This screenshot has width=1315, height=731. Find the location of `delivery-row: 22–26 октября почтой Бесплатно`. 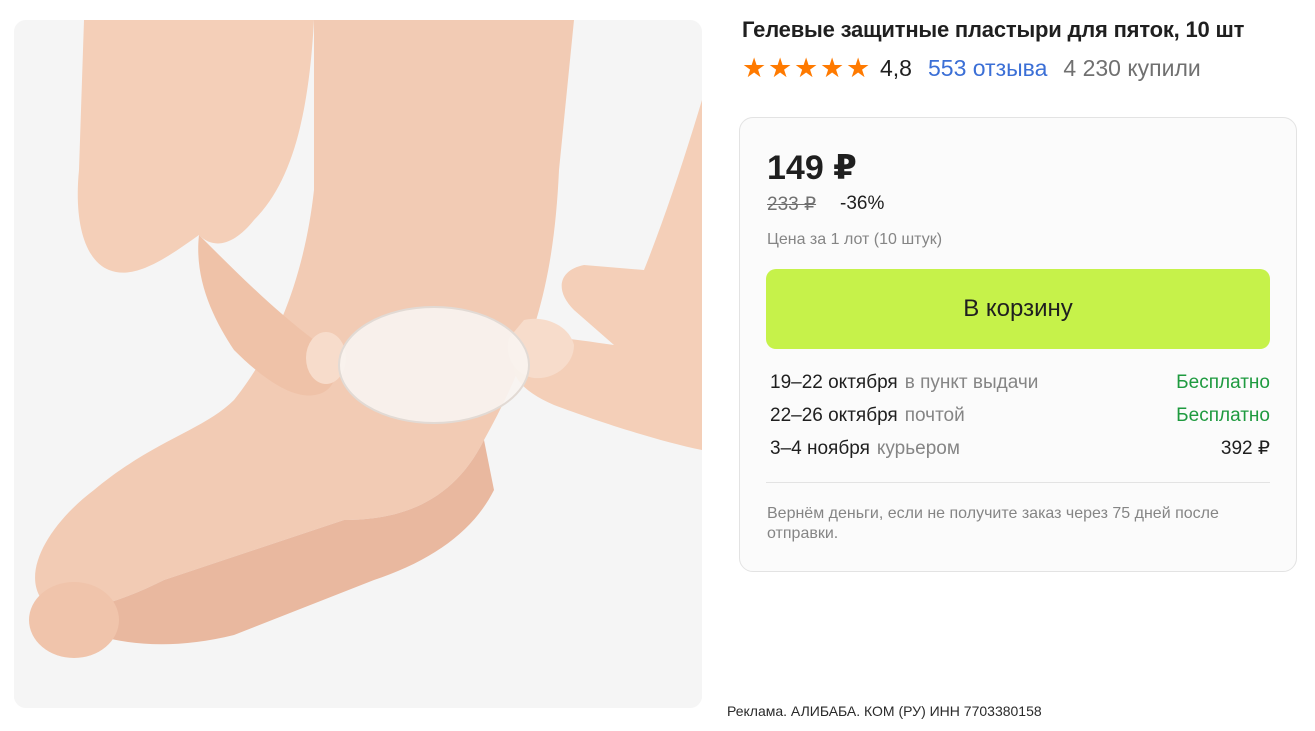

delivery-row: 22–26 октября почтой Бесплатно is located at coordinates (1020, 415).